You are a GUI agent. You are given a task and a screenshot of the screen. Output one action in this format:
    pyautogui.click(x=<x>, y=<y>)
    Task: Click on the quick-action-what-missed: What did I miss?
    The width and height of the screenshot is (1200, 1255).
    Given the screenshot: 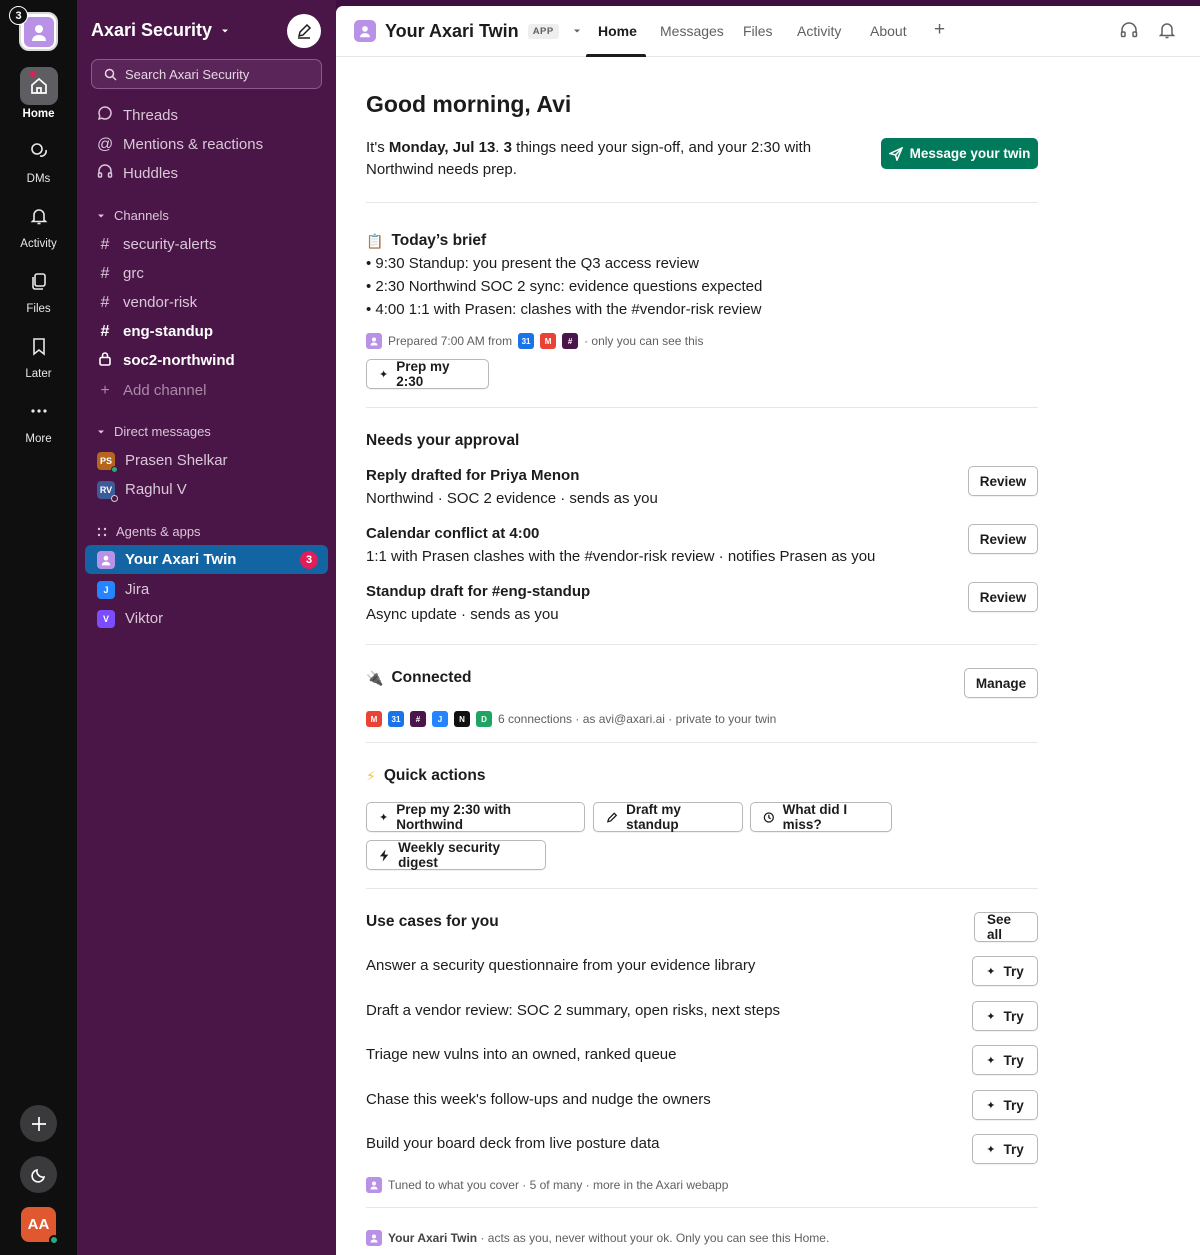 What is the action you would take?
    pyautogui.click(x=821, y=817)
    